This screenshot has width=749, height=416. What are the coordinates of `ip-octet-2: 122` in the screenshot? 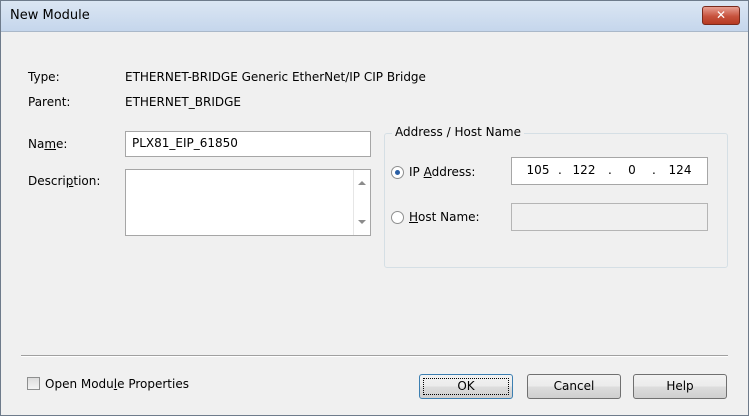 It's located at (584, 170).